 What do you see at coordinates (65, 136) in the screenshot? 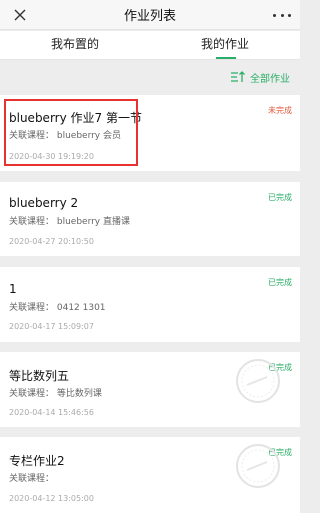
I see `homework-course: 关联课程： blueberry 会员` at bounding box center [65, 136].